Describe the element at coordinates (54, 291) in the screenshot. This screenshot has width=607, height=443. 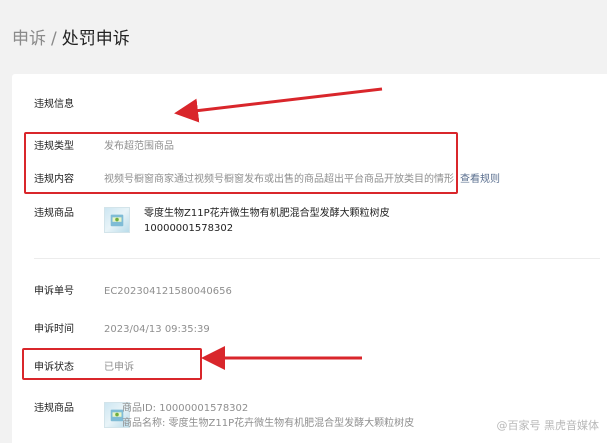
I see `appeal-number-label: 申诉单号` at that location.